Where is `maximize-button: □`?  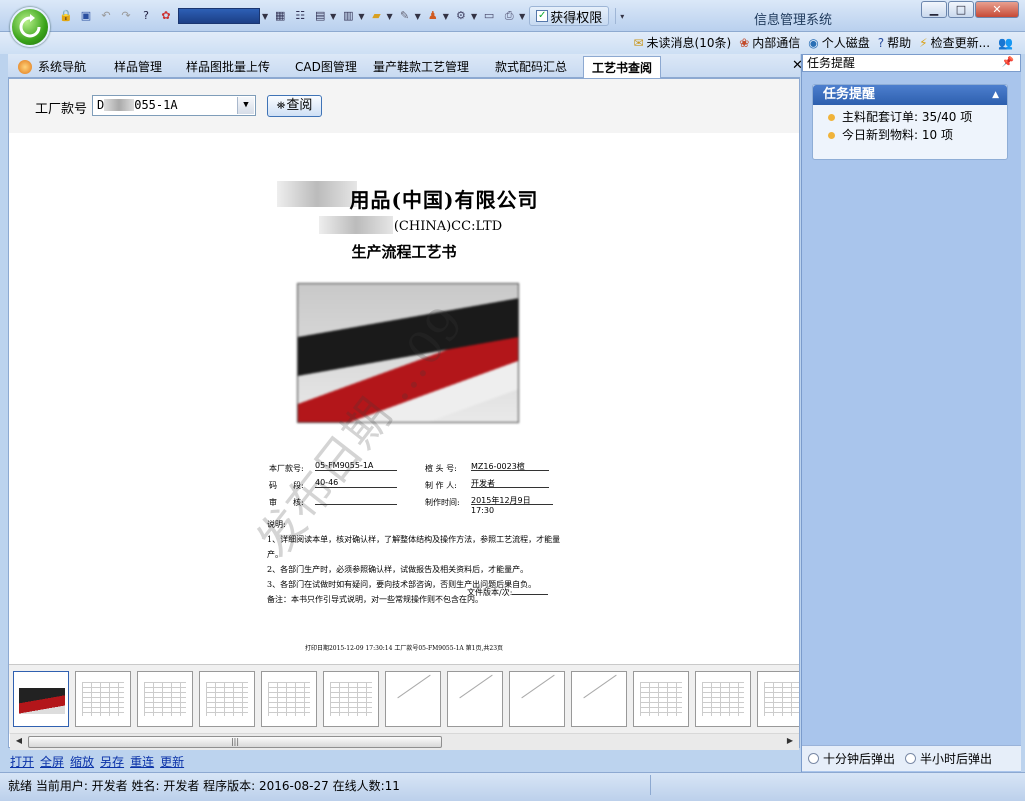 maximize-button: □ is located at coordinates (961, 9).